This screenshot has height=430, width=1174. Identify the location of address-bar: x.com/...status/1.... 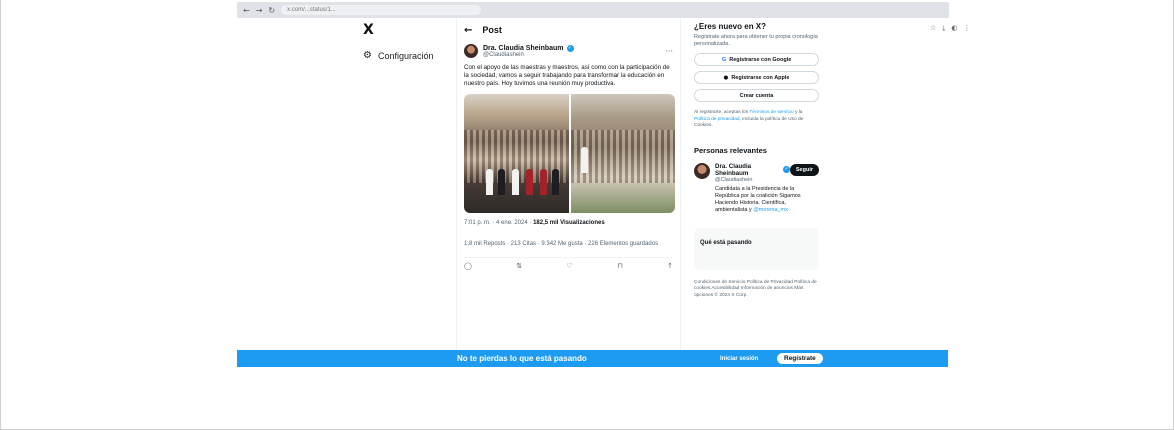
(381, 10).